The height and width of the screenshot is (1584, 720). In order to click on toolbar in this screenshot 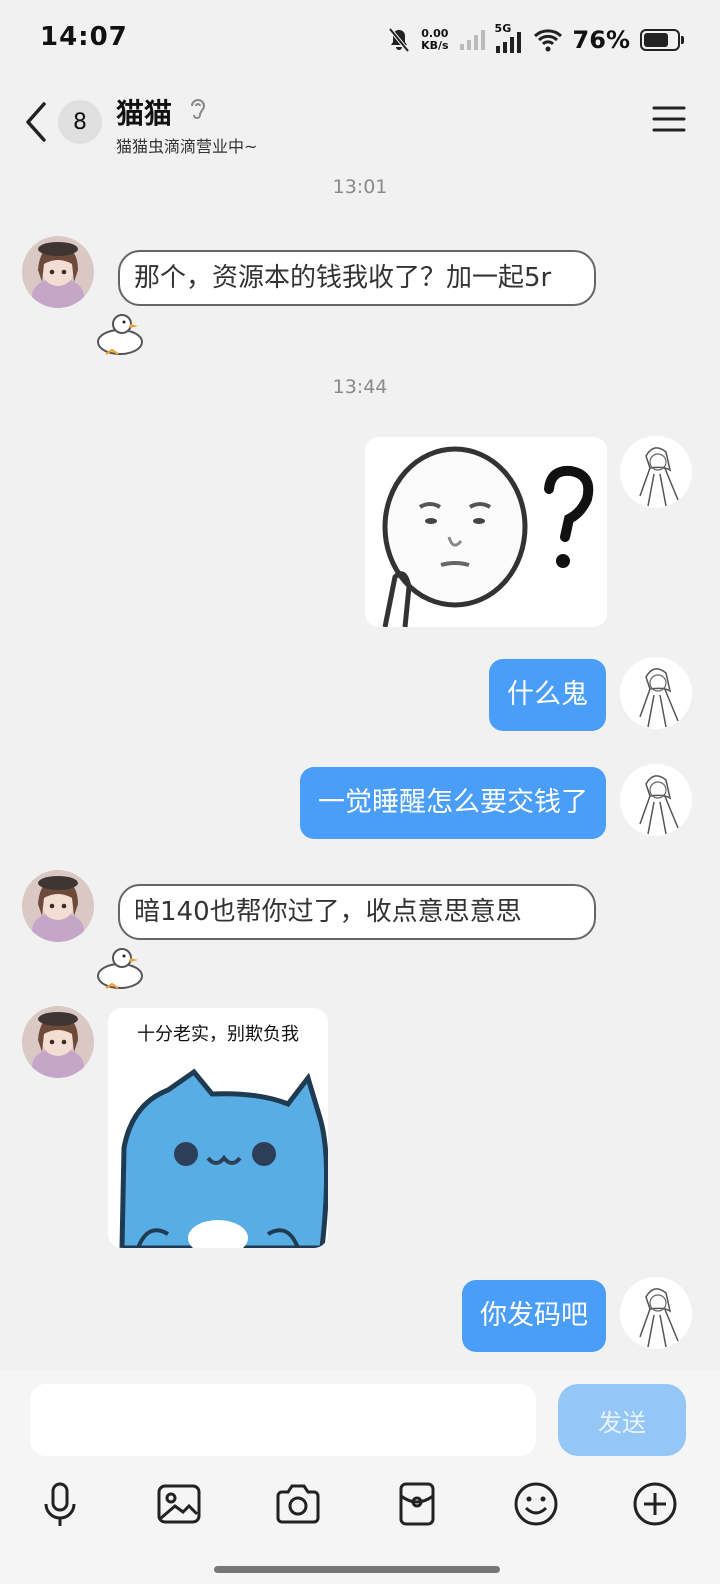, I will do `click(360, 1502)`.